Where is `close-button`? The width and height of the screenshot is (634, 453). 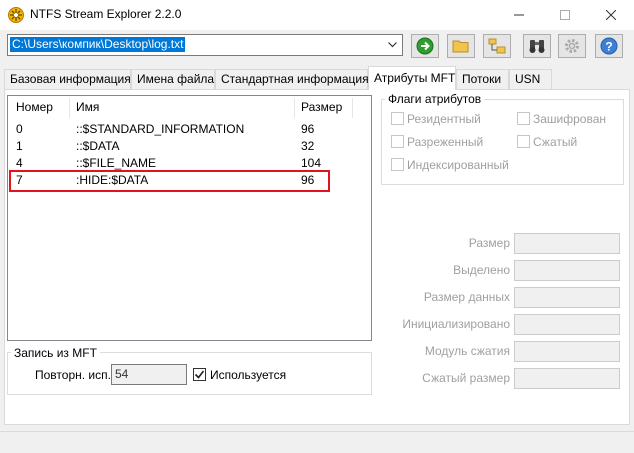 close-button is located at coordinates (611, 15).